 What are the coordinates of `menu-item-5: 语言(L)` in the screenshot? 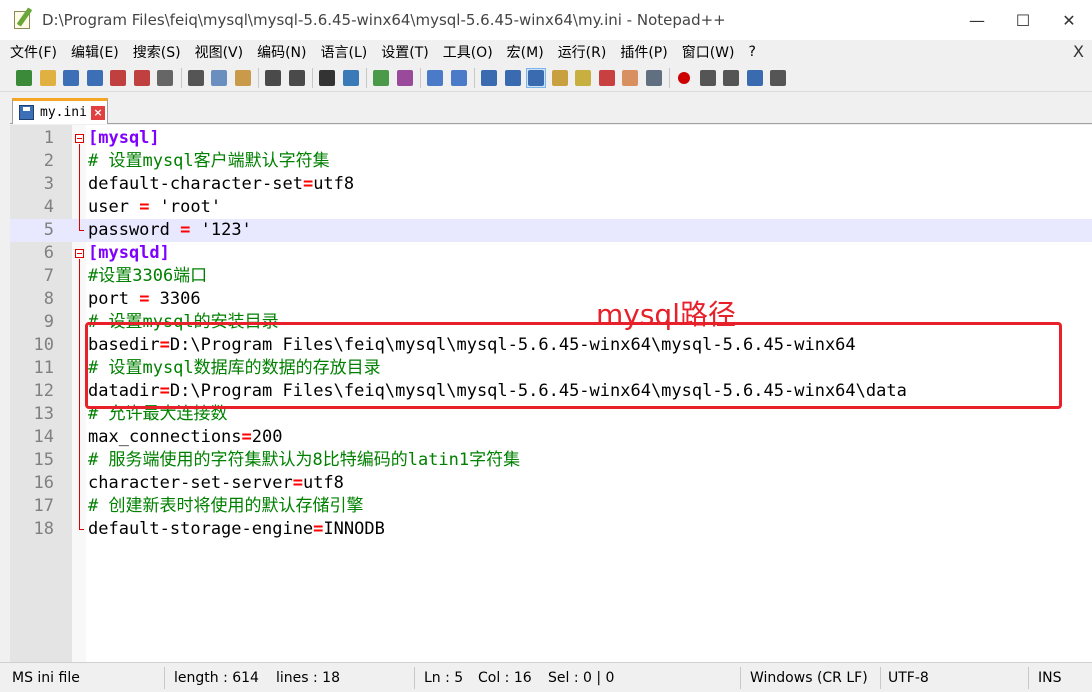 It's located at (344, 52).